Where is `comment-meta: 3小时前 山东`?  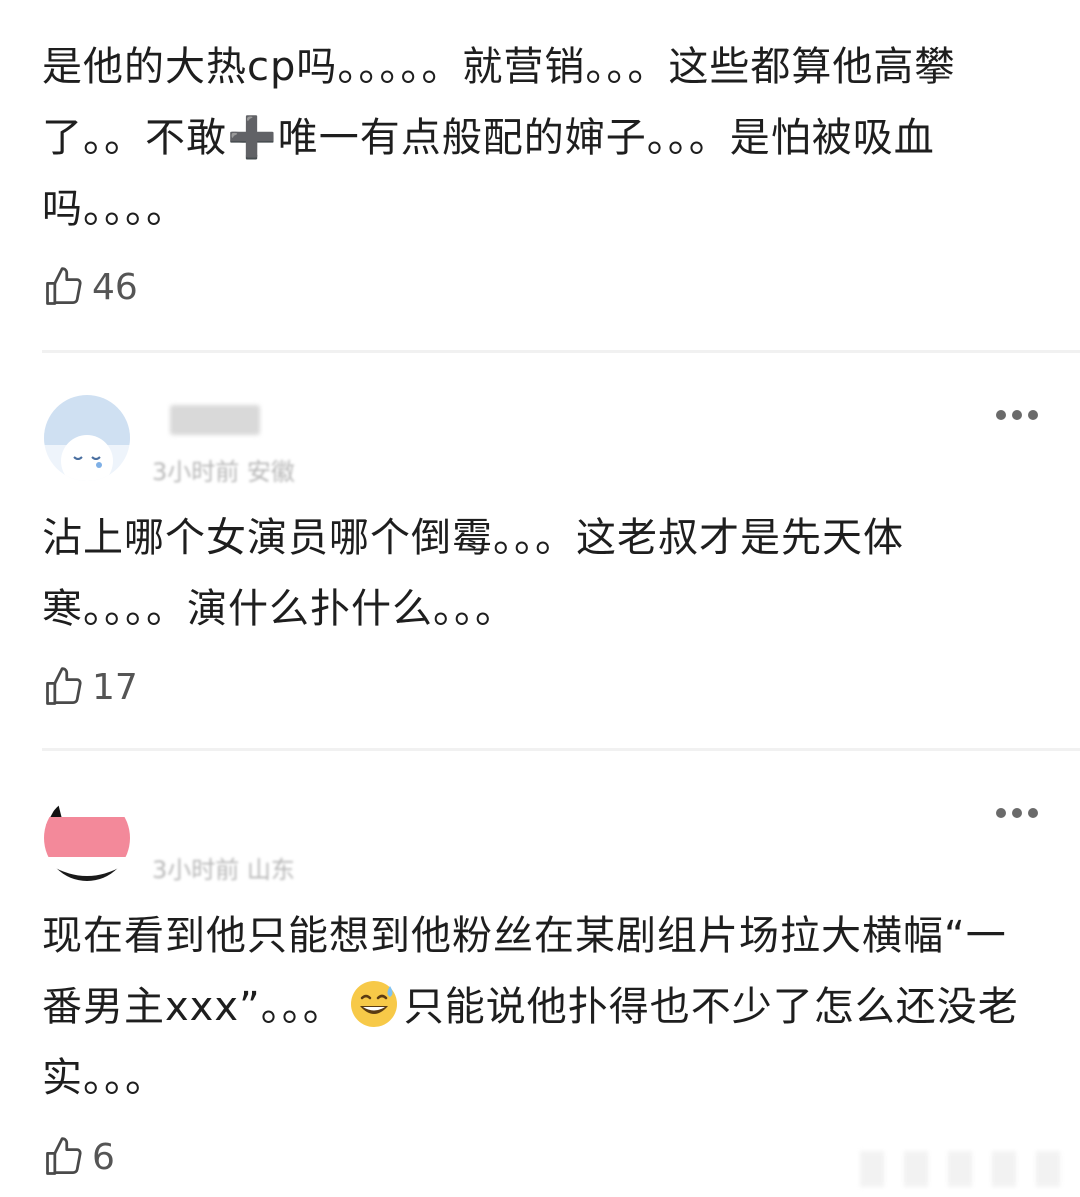
comment-meta: 3小时前 山东 is located at coordinates (223, 870).